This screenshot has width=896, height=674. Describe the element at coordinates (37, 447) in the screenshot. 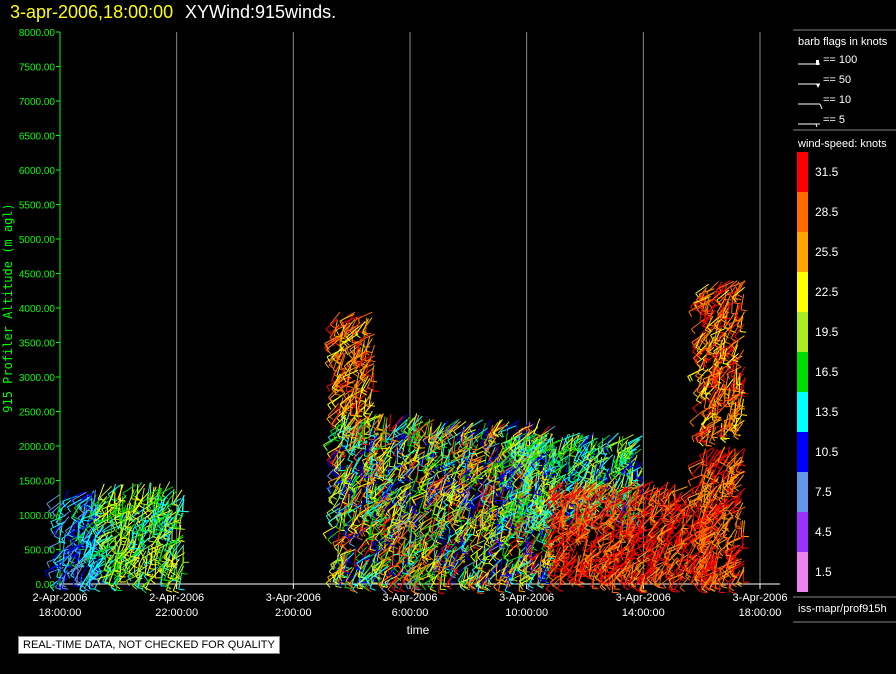

I see `y-tick-label: 2000.00` at that location.